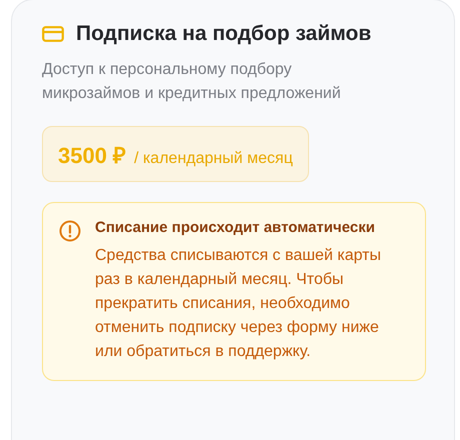  What do you see at coordinates (192, 82) in the screenshot?
I see `card-description: Доступ к персональному подбору микрозаймов и кредитных предложений` at bounding box center [192, 82].